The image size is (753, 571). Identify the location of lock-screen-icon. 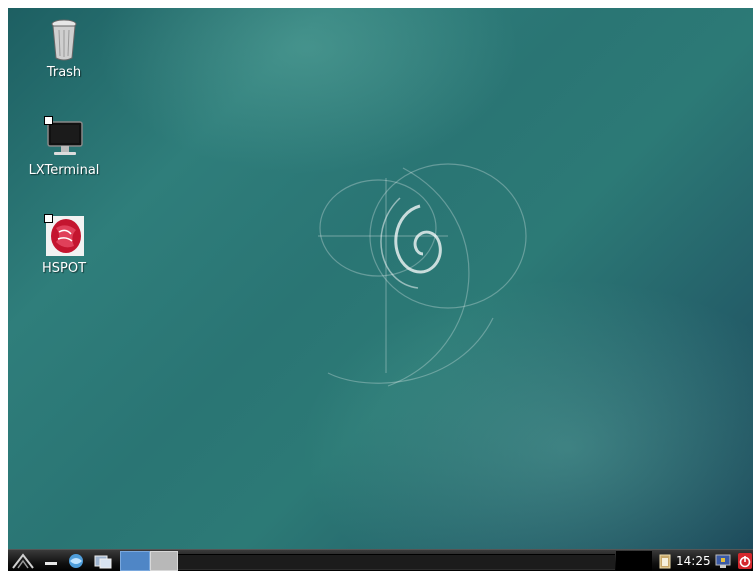
(723, 561).